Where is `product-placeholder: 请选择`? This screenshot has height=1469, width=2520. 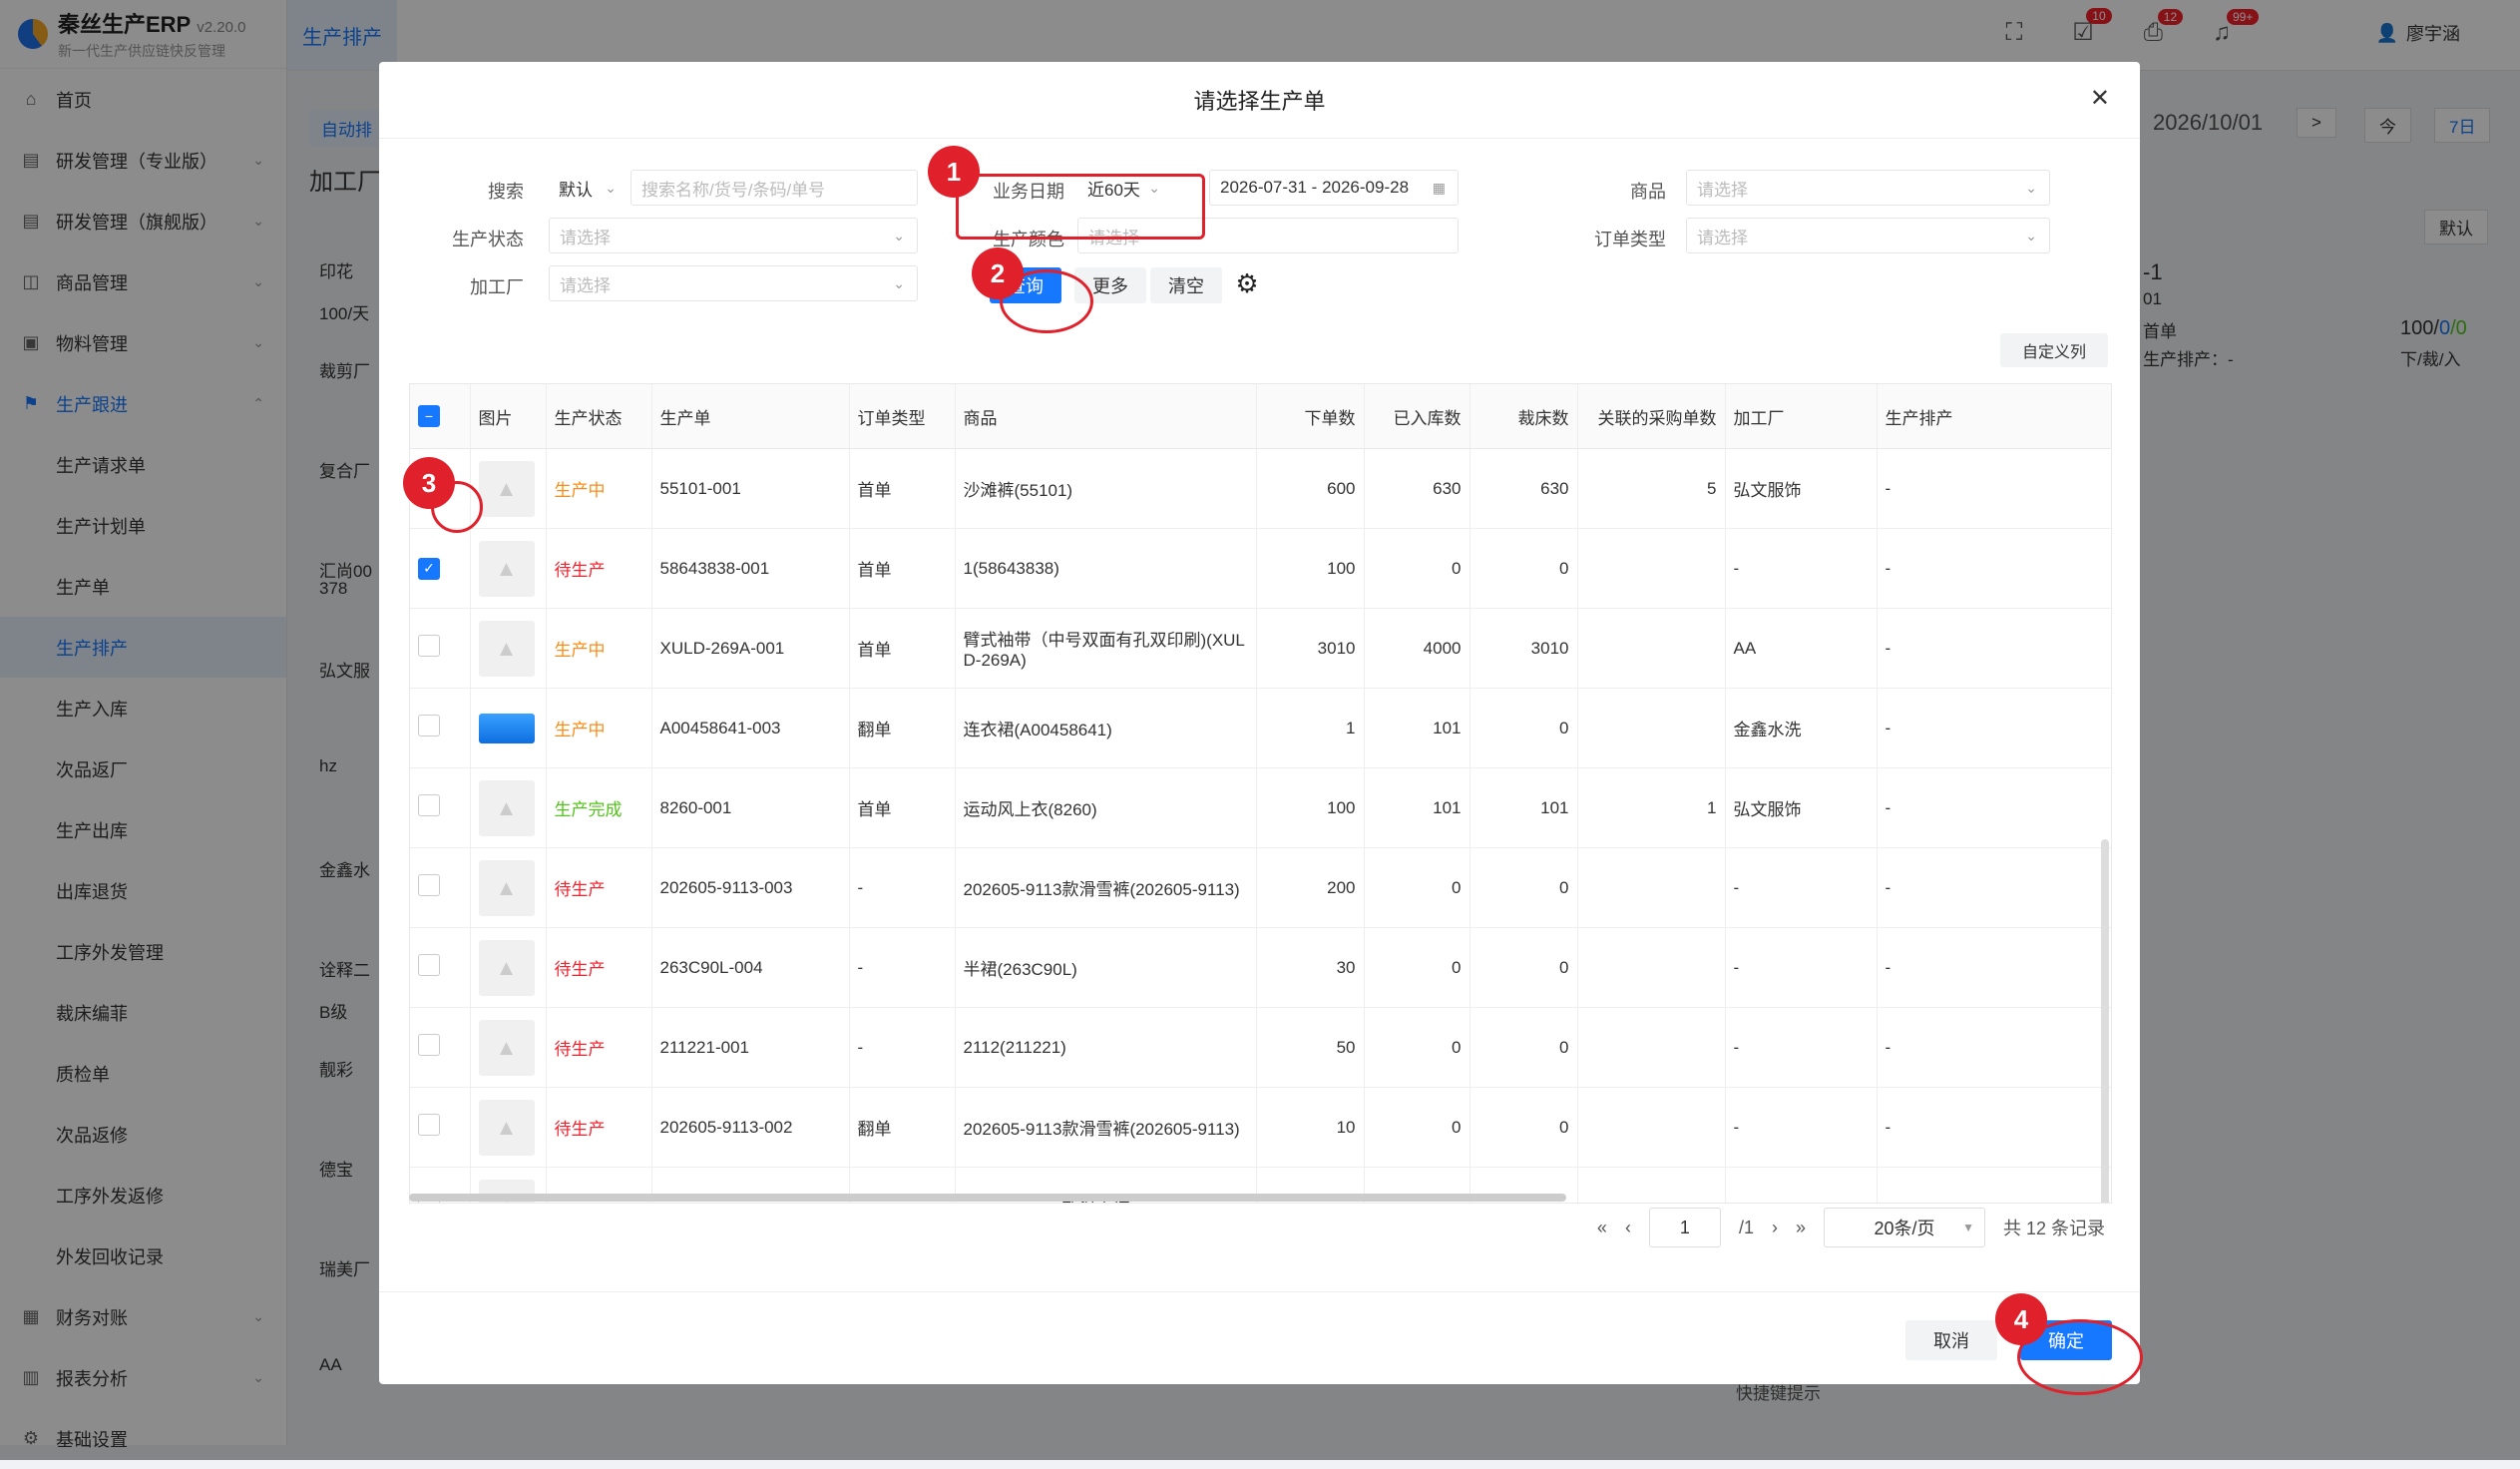
product-placeholder: 请选择 is located at coordinates (1722, 190).